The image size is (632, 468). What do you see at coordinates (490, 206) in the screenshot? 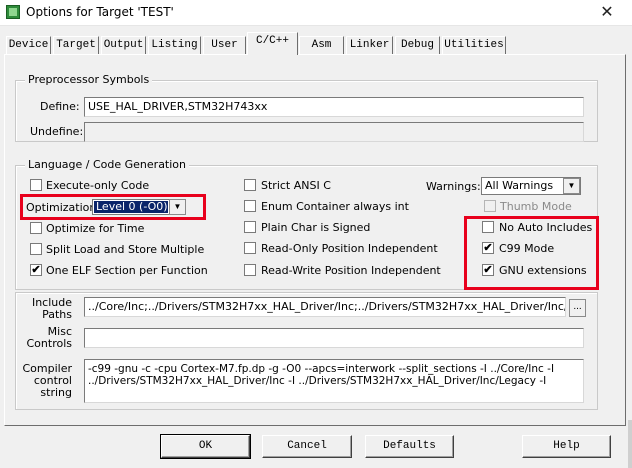
I see `thumb-mode-checkbox` at bounding box center [490, 206].